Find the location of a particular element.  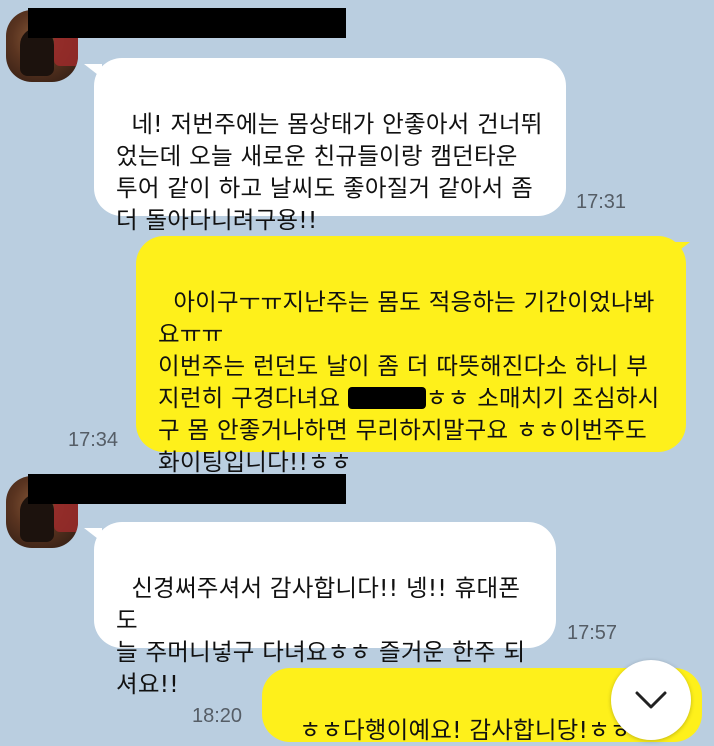

scroll-to-bottom-button is located at coordinates (651, 700).